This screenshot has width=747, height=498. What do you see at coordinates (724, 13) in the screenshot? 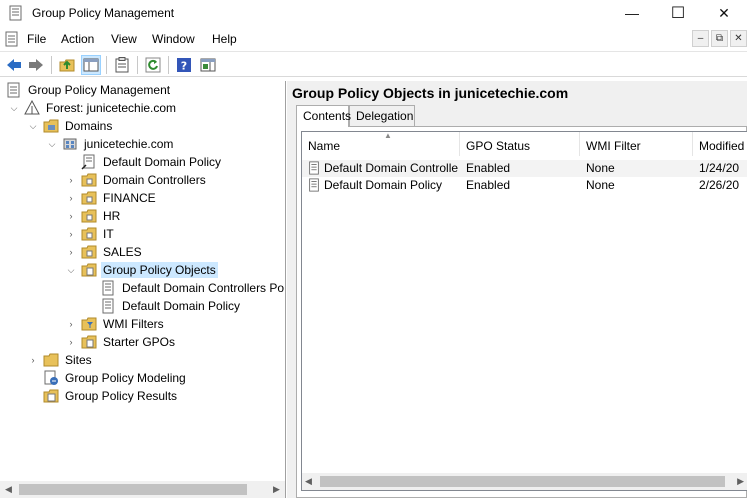
I see `close-button: ✕` at bounding box center [724, 13].